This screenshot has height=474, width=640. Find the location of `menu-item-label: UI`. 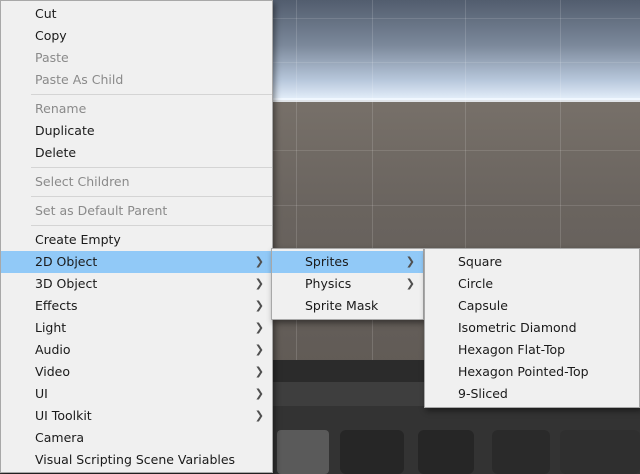

menu-item-label: UI is located at coordinates (41, 393).